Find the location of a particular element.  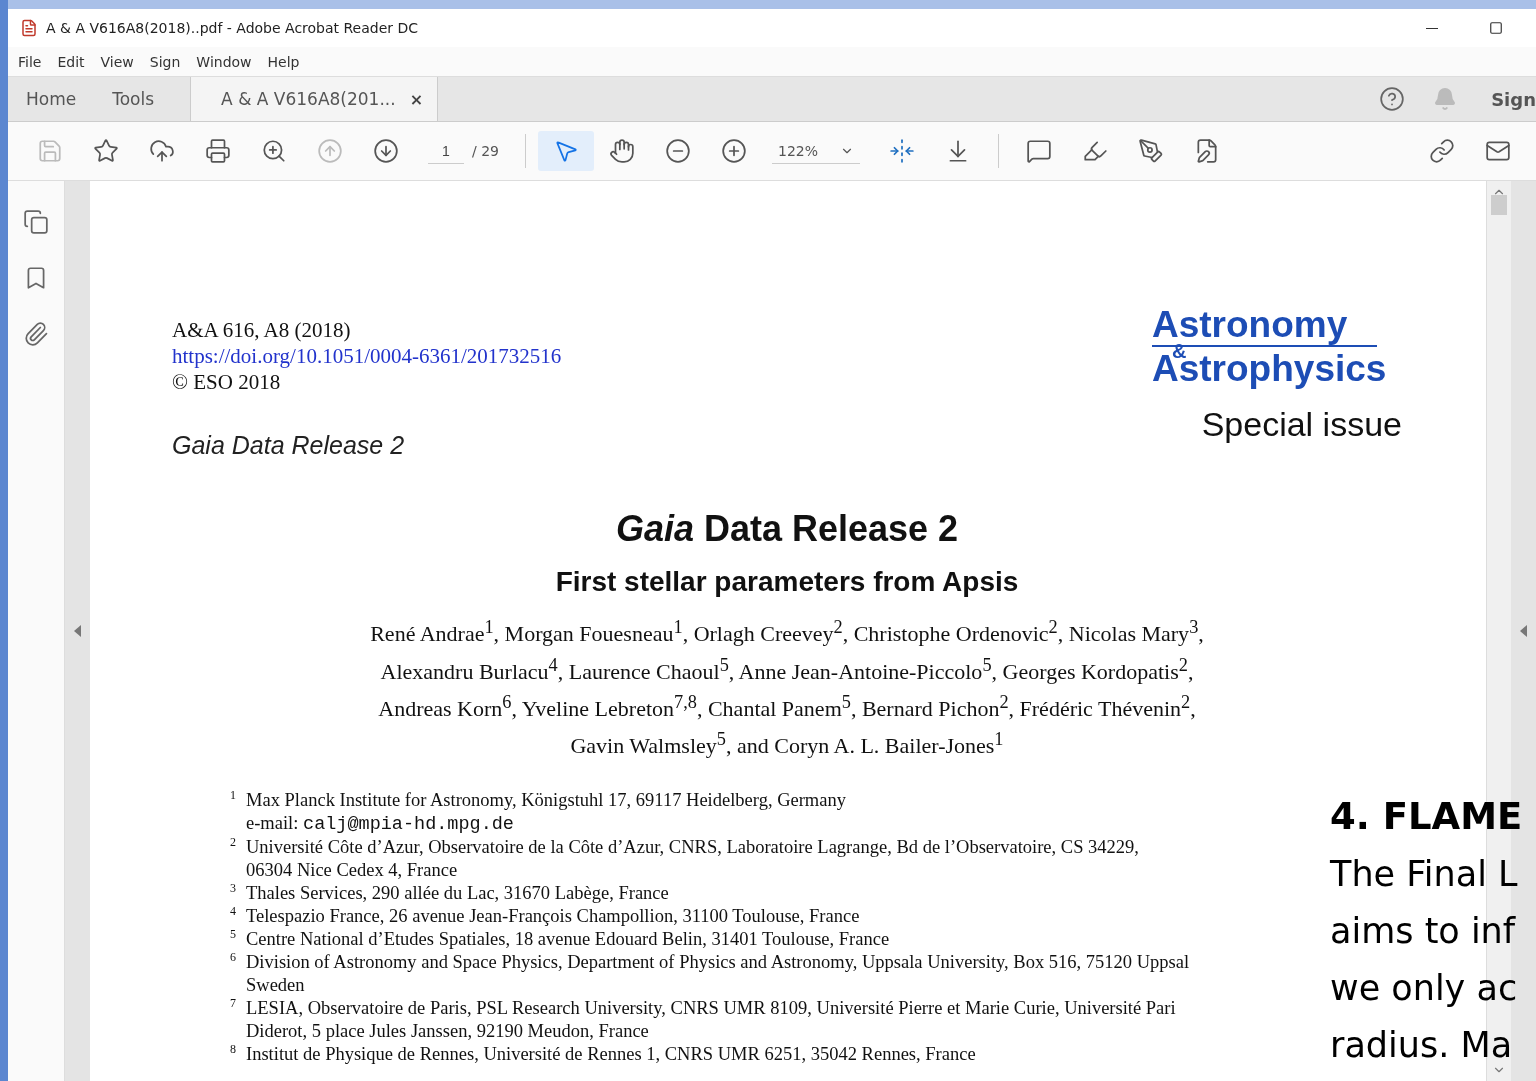

page-number-field: 1 is located at coordinates (446, 151).